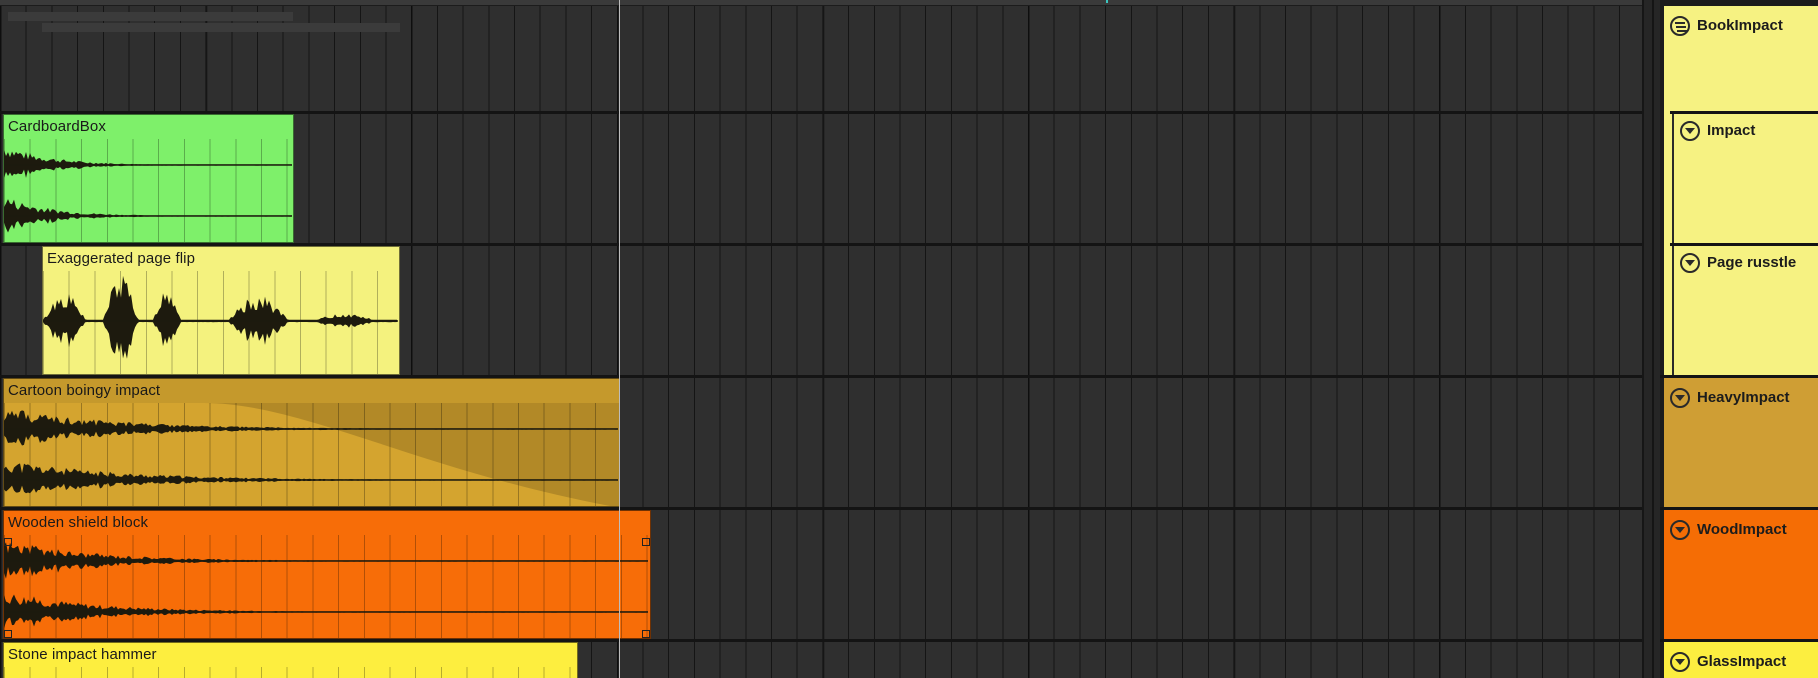  What do you see at coordinates (1742, 529) in the screenshot?
I see `track-name: WoodImpact` at bounding box center [1742, 529].